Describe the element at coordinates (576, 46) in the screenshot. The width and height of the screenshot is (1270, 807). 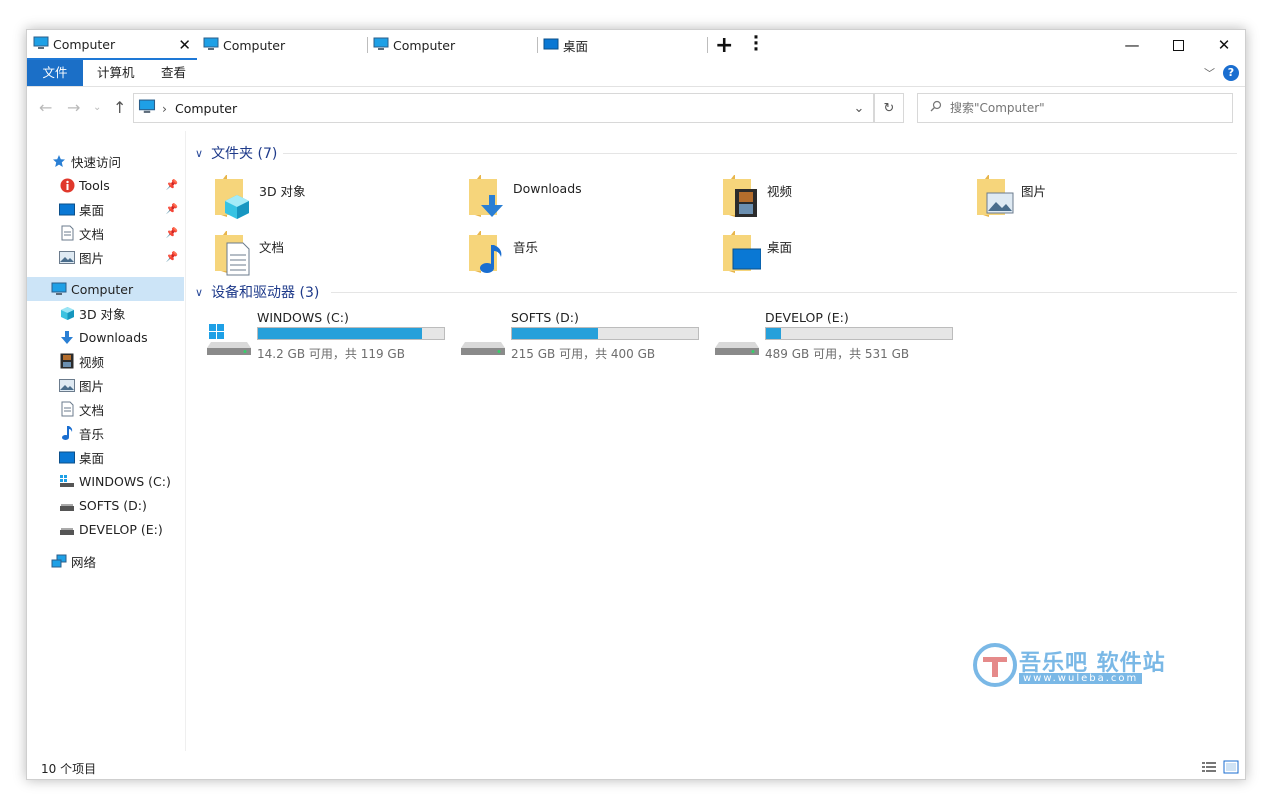
I see `tab-label: 桌面` at that location.